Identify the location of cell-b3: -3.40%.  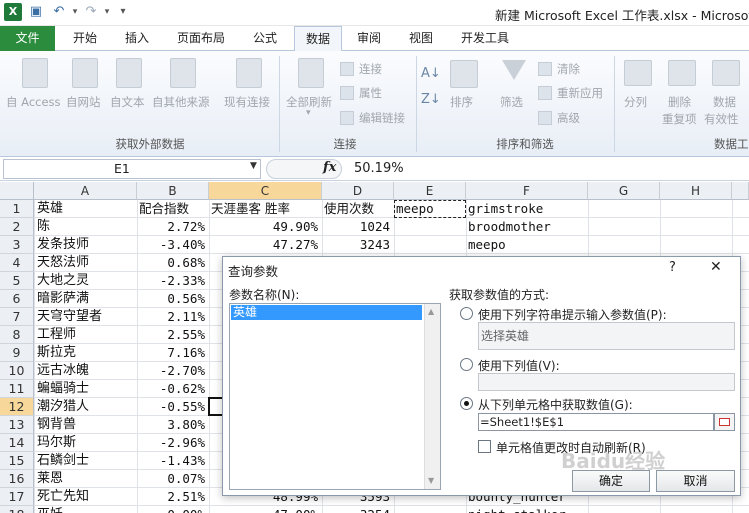
(173, 245).